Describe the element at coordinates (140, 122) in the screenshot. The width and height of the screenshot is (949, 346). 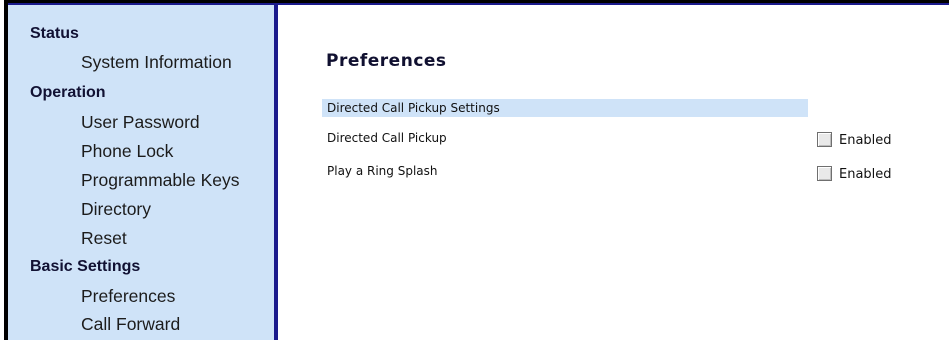
I see `sidebar-item-user-password: User Password` at that location.